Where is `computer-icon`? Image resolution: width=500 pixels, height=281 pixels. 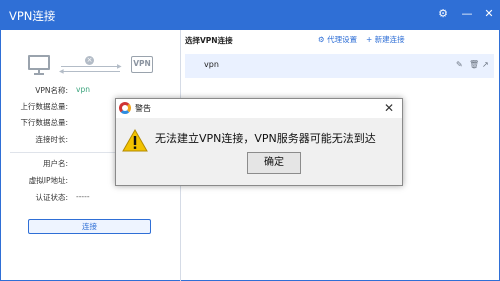 computer-icon is located at coordinates (39, 62).